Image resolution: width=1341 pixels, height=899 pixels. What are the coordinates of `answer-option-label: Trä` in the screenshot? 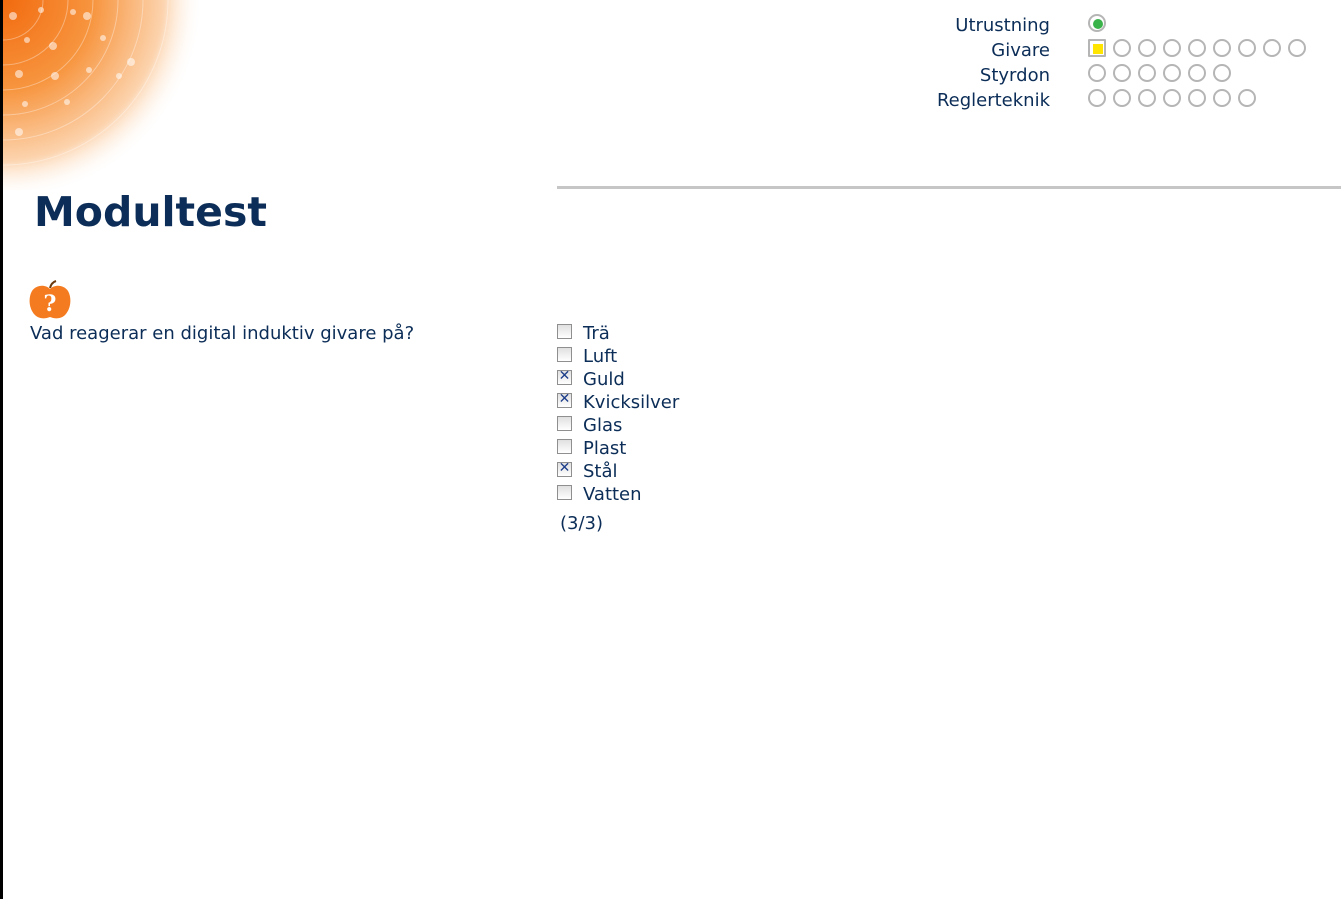 It's located at (596, 333).